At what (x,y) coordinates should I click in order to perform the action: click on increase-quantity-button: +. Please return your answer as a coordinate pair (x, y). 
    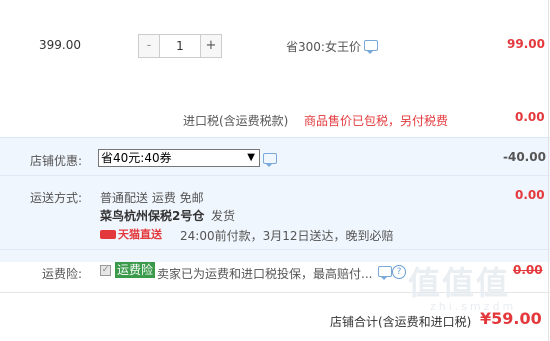
    Looking at the image, I should click on (211, 46).